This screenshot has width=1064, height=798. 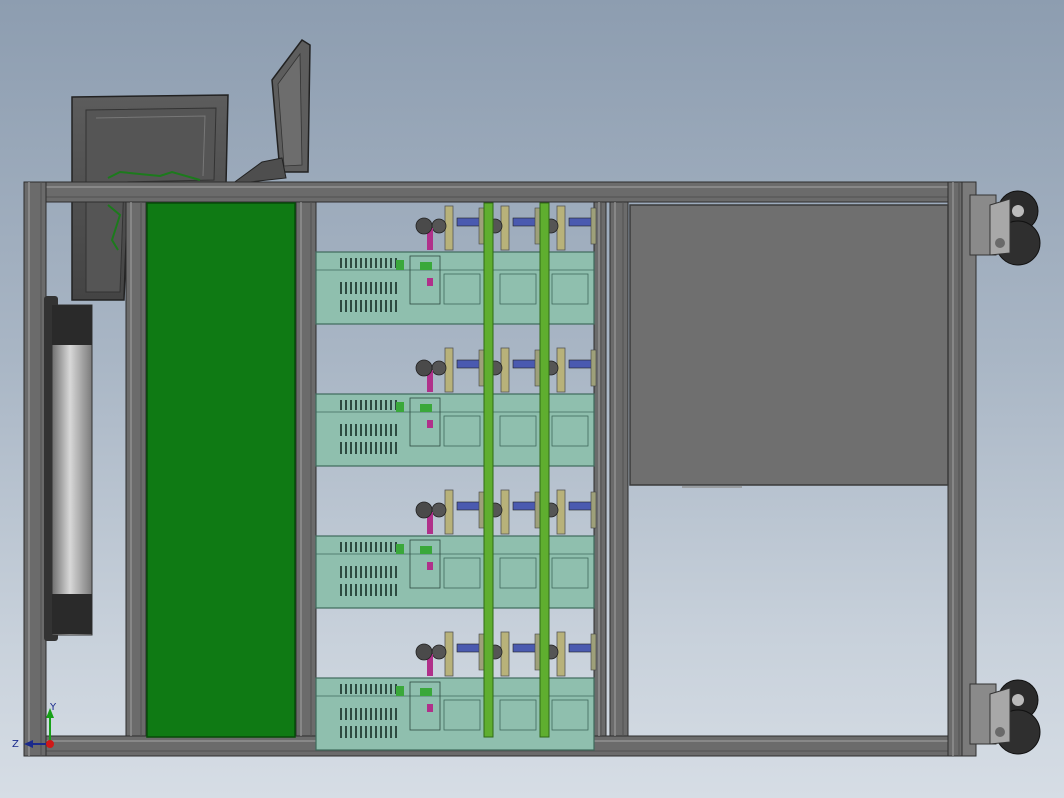 I want to click on gray-enclosure, so click(x=789, y=346).